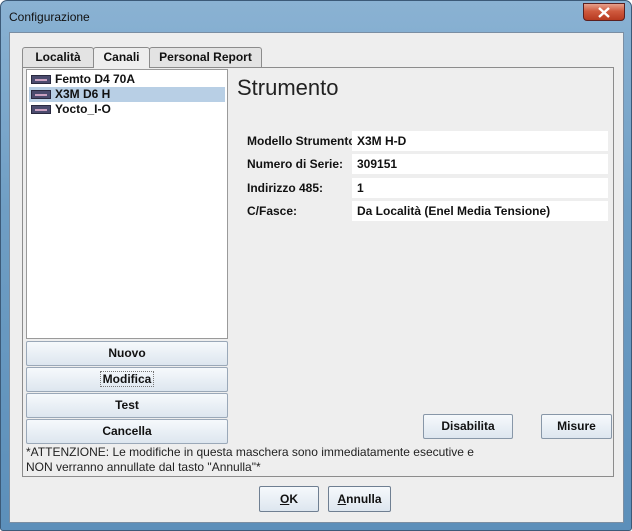 The image size is (632, 531). What do you see at coordinates (285, 188) in the screenshot?
I see `address-label: Indirizzo 485:` at bounding box center [285, 188].